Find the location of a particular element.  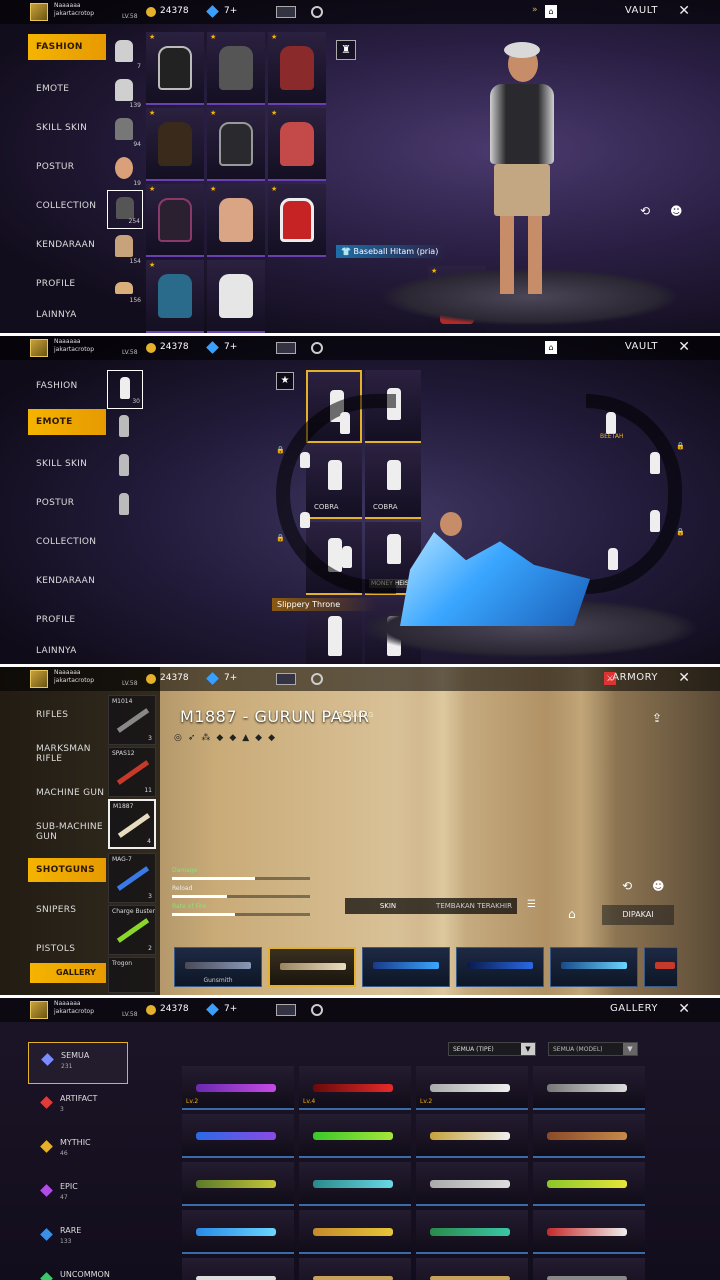

weapon-slot-selected: M1887 4 is located at coordinates (132, 824).